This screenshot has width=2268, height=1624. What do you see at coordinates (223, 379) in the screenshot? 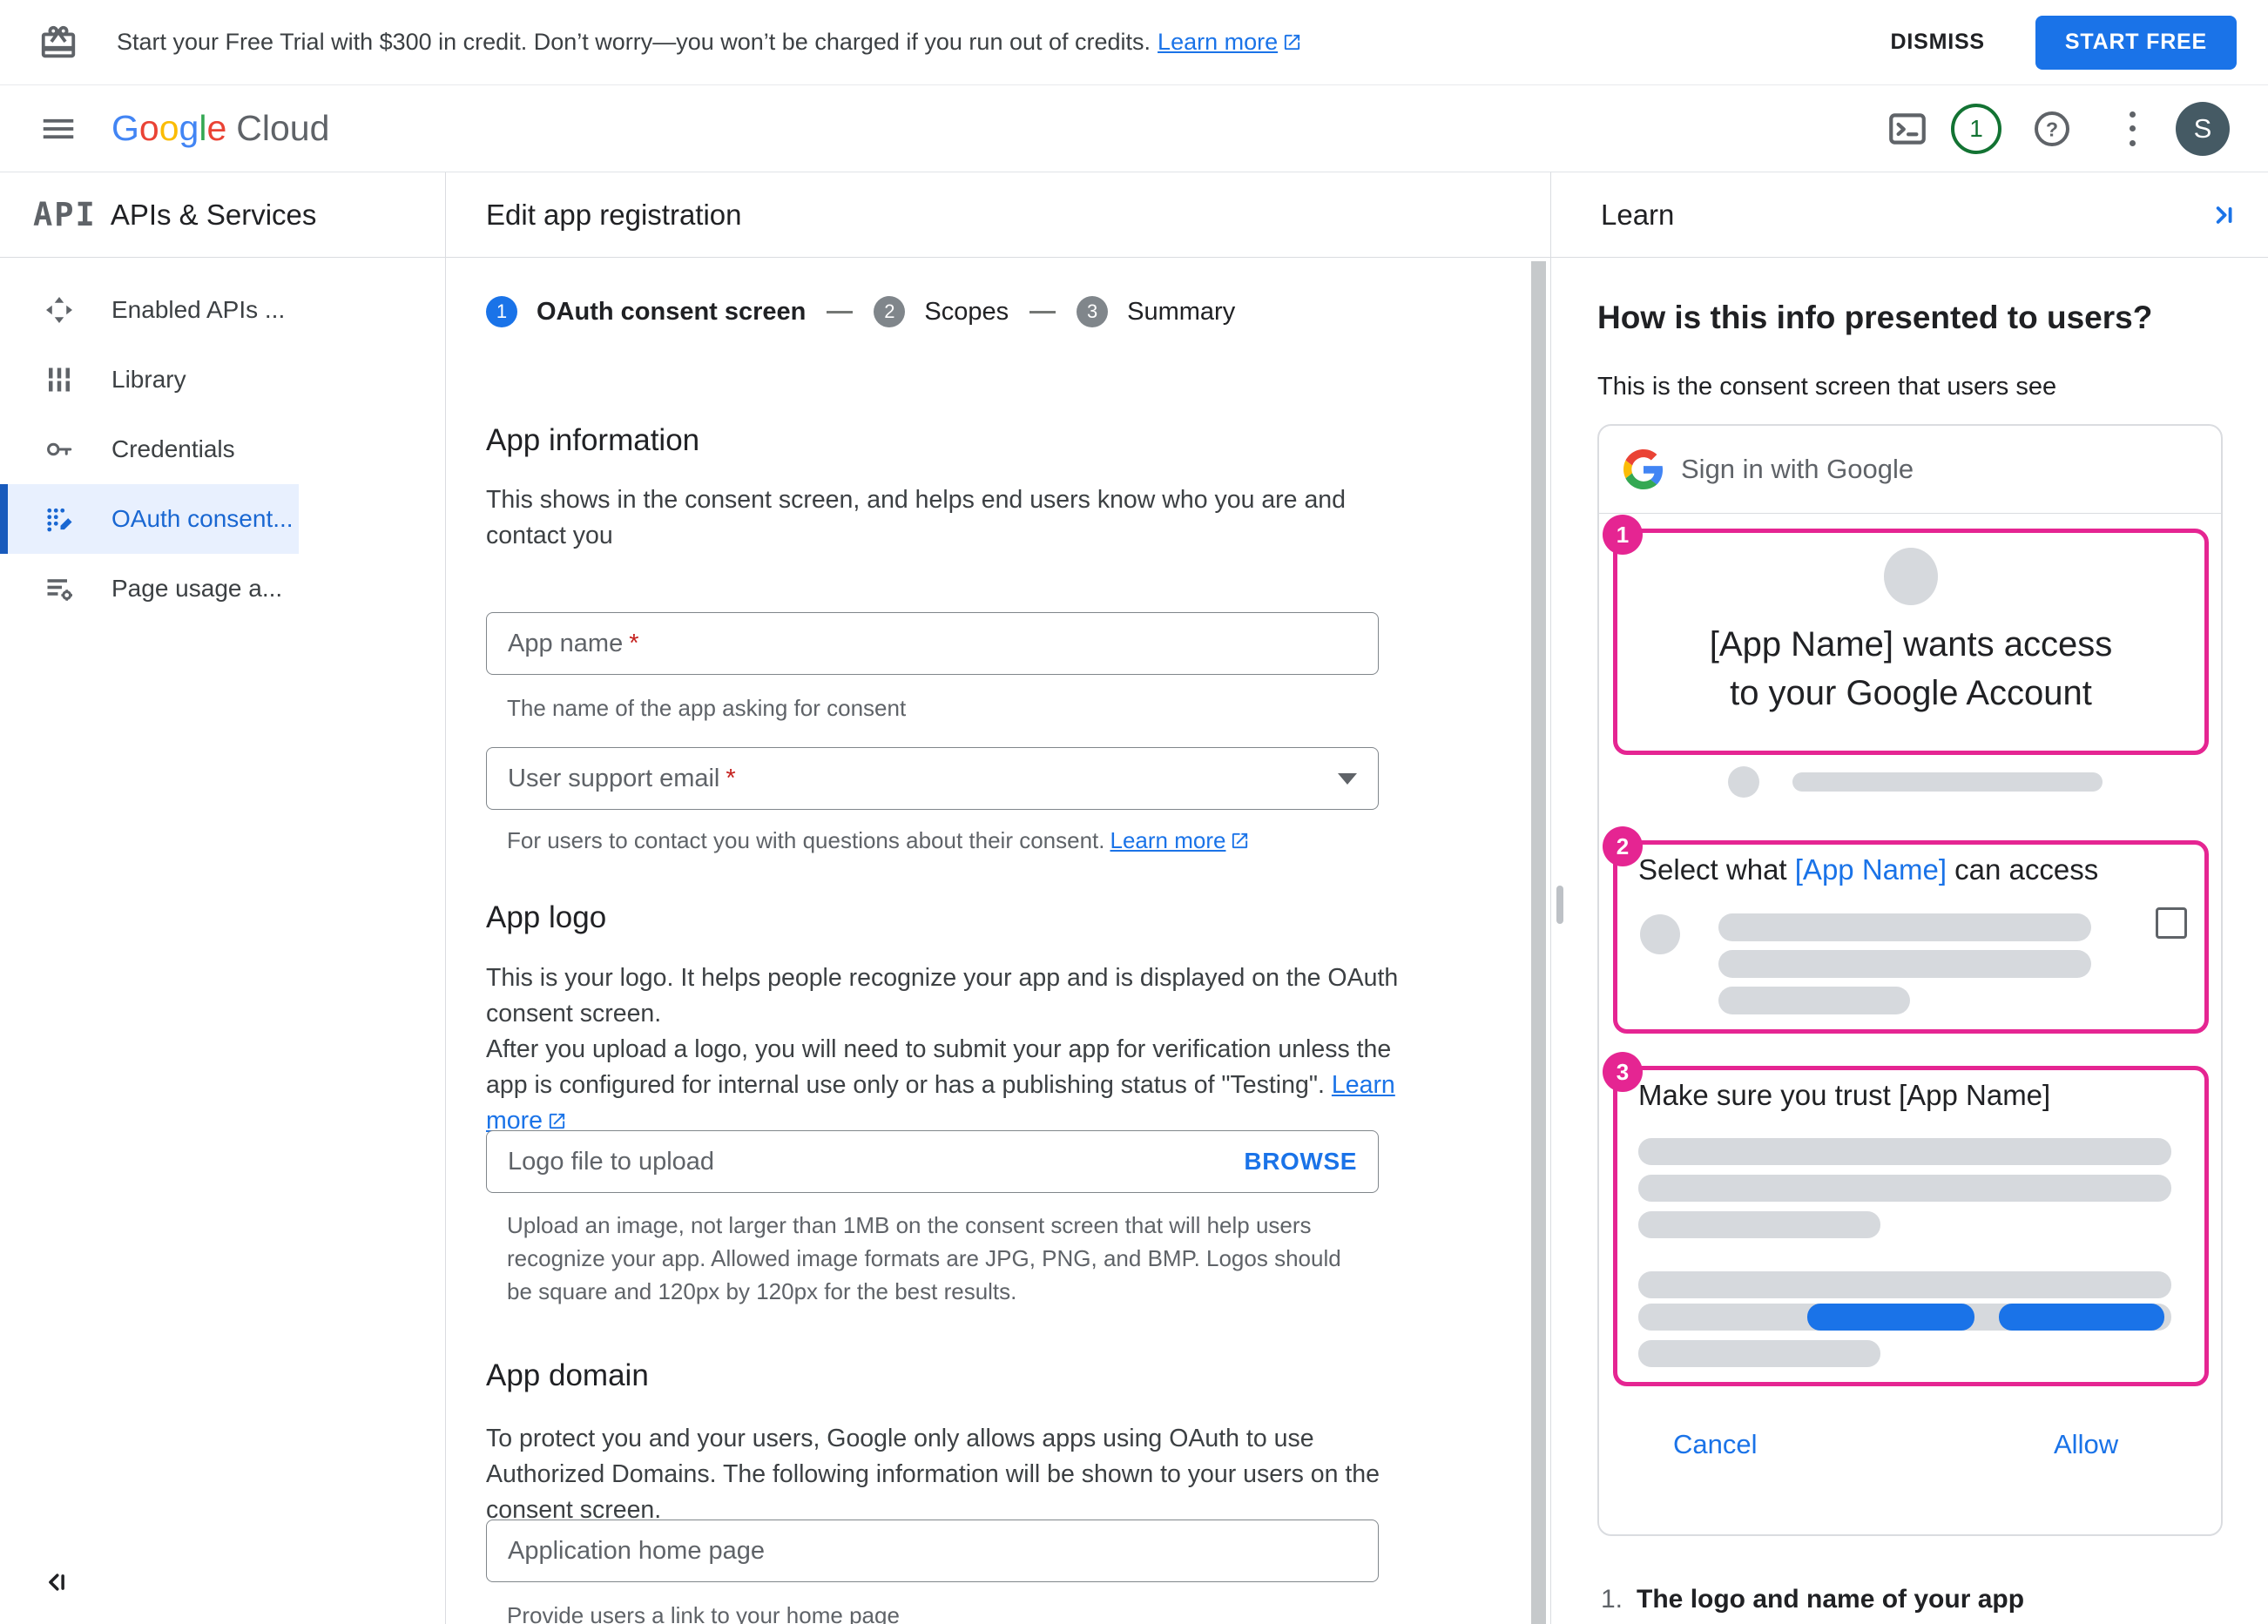
I see `sidebar-item-library: Library` at bounding box center [223, 379].